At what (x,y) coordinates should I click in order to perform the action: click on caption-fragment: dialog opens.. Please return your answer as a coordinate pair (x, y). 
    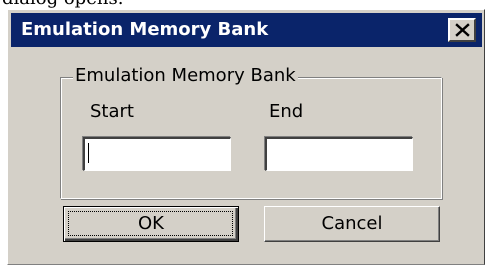
    Looking at the image, I should click on (62, 4).